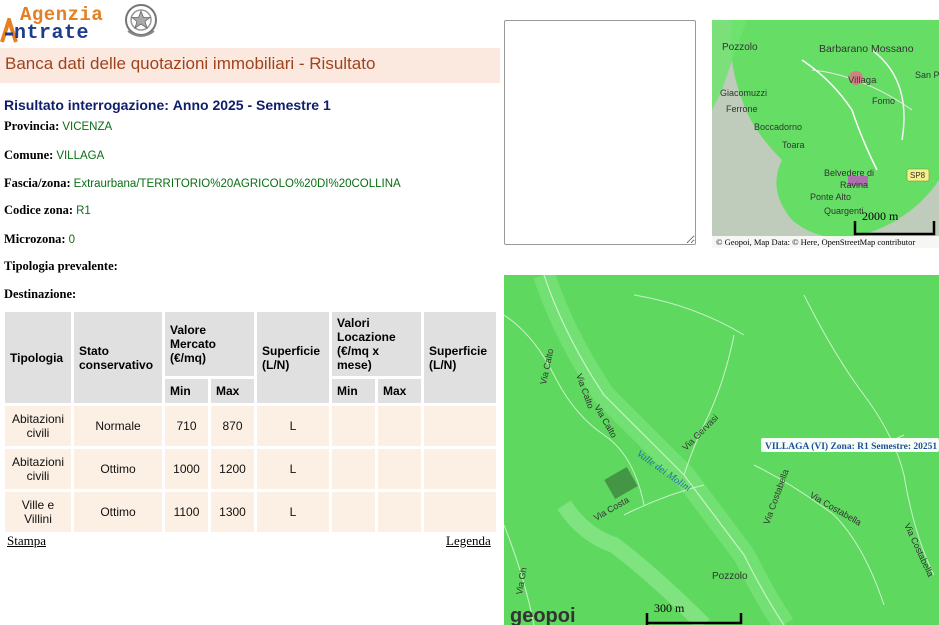  I want to click on th-superficie: Superficie (L/N), so click(293, 357).